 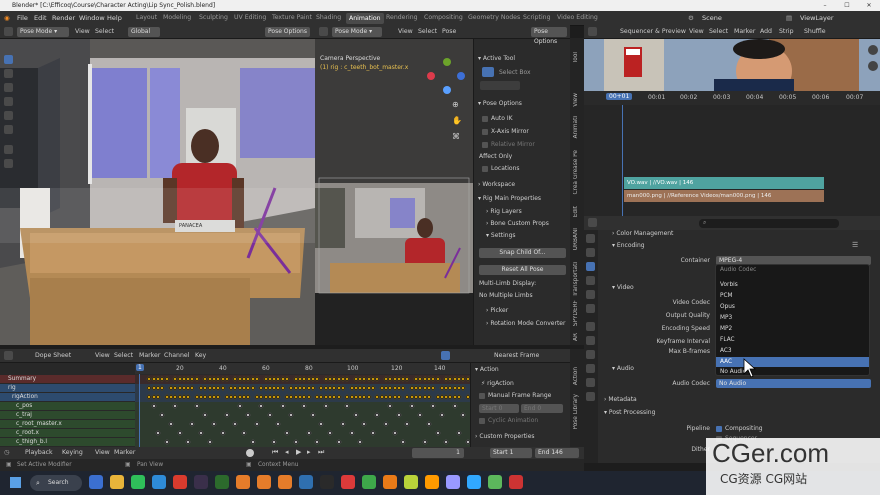 I want to click on video-header: ▾ Video, so click(x=623, y=287).